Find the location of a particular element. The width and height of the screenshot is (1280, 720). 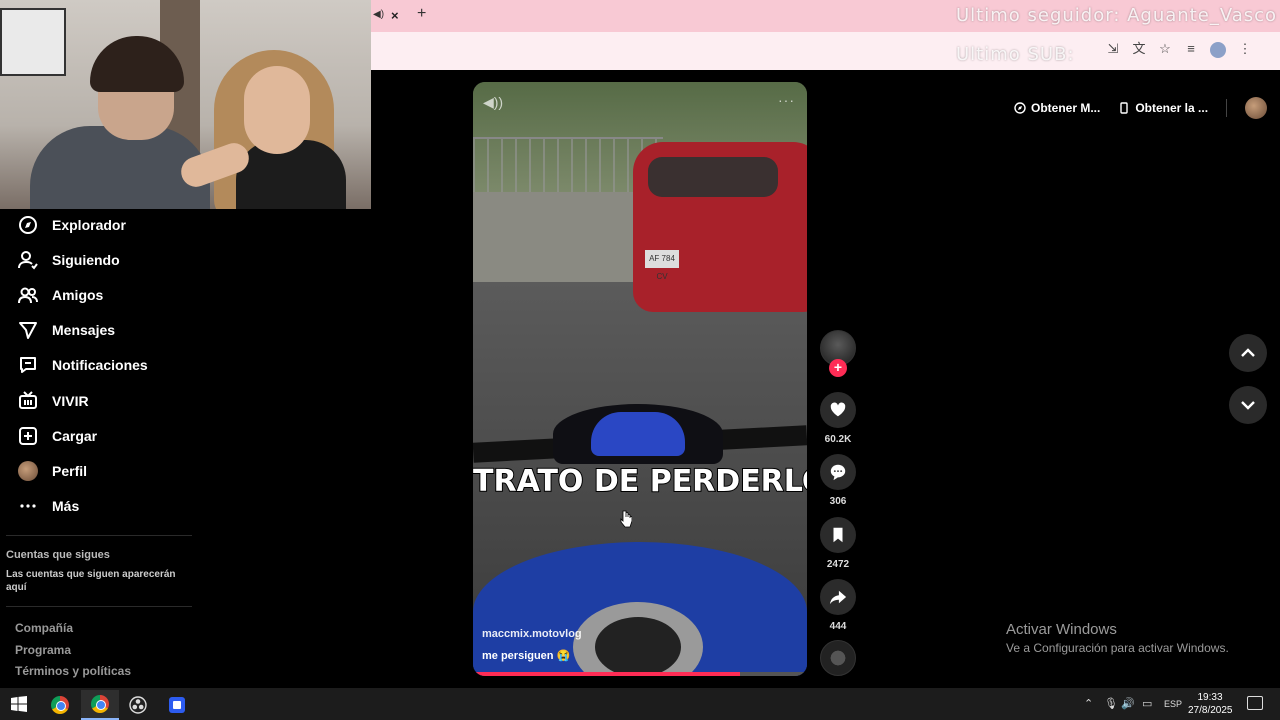

avatar is located at coordinates (28, 471).